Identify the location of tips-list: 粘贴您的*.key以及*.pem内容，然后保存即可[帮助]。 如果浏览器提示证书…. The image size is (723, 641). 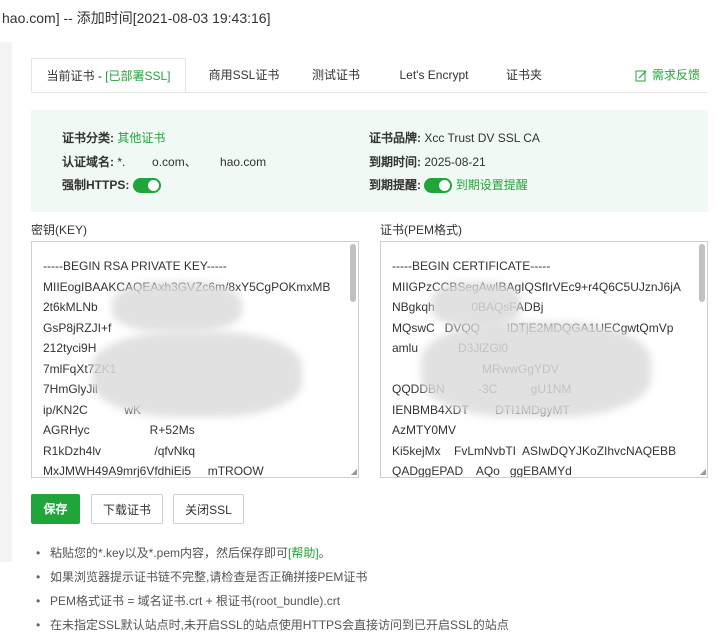
(272, 593).